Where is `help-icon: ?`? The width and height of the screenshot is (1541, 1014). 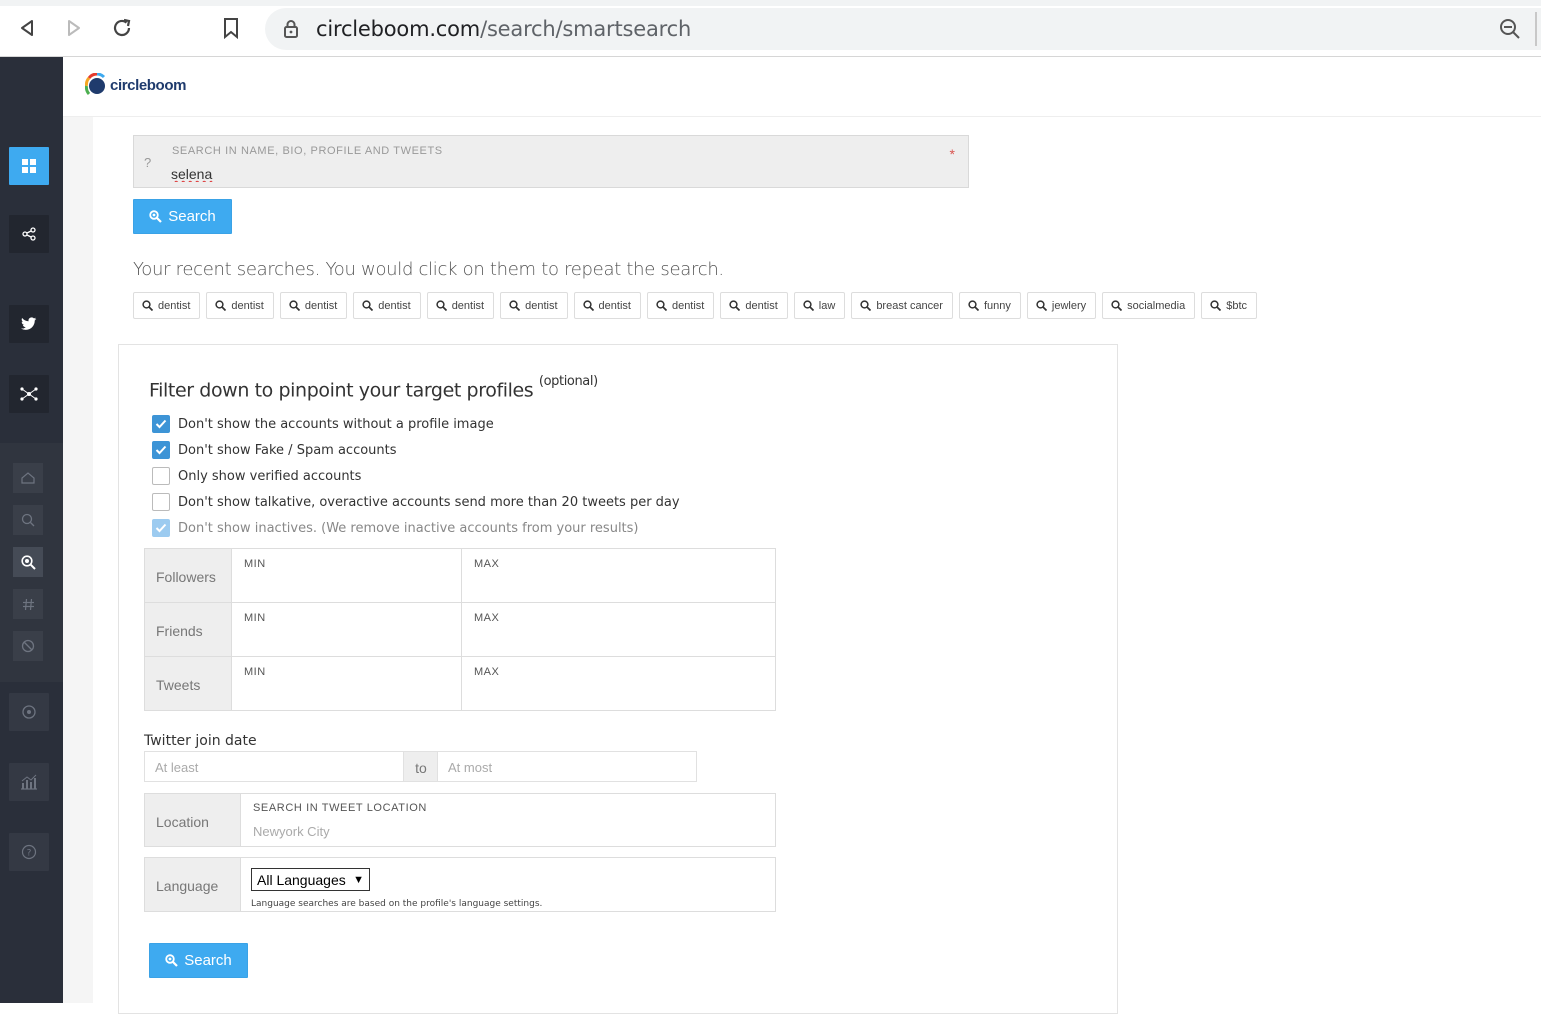
help-icon: ? is located at coordinates (29, 852).